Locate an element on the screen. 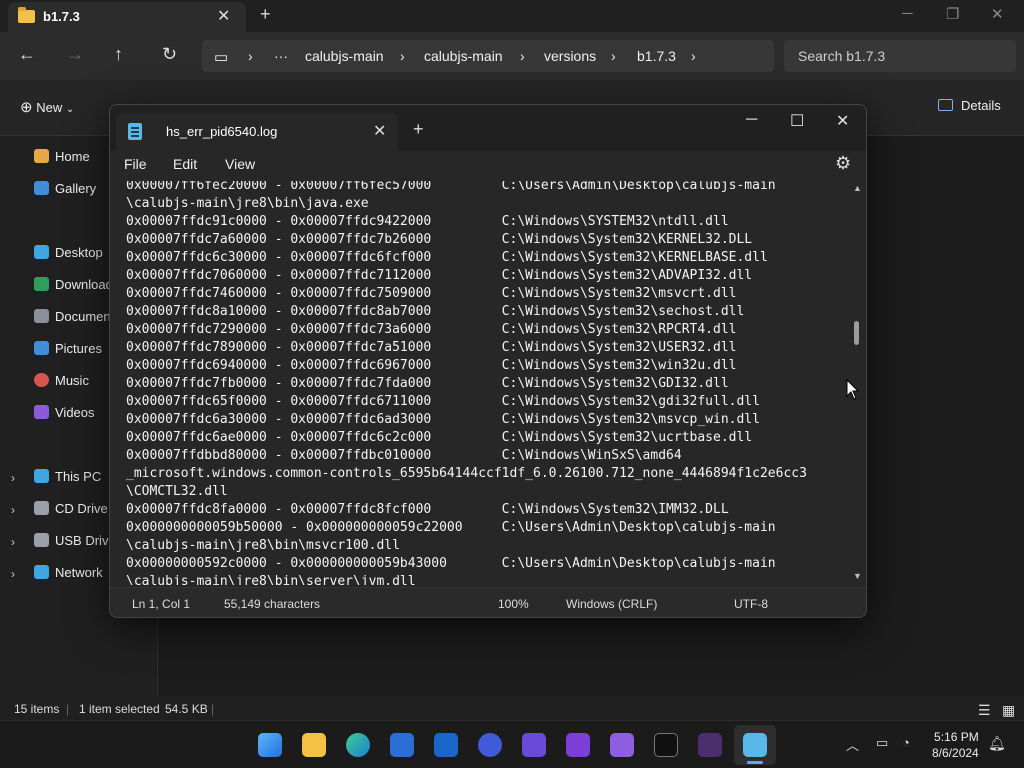 Image resolution: width=1024 pixels, height=768 pixels. mouse-cursor-icon is located at coordinates (853, 389).